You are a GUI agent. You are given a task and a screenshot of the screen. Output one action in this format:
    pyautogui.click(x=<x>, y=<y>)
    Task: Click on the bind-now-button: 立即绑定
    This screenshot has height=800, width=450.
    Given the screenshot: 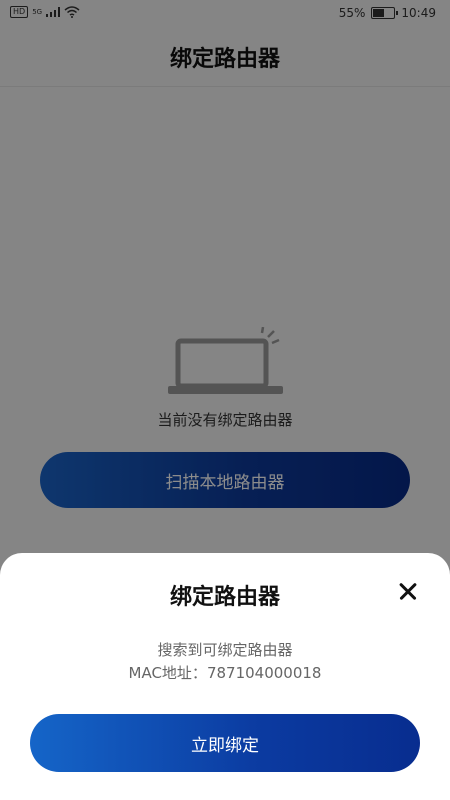 What is the action you would take?
    pyautogui.click(x=225, y=743)
    